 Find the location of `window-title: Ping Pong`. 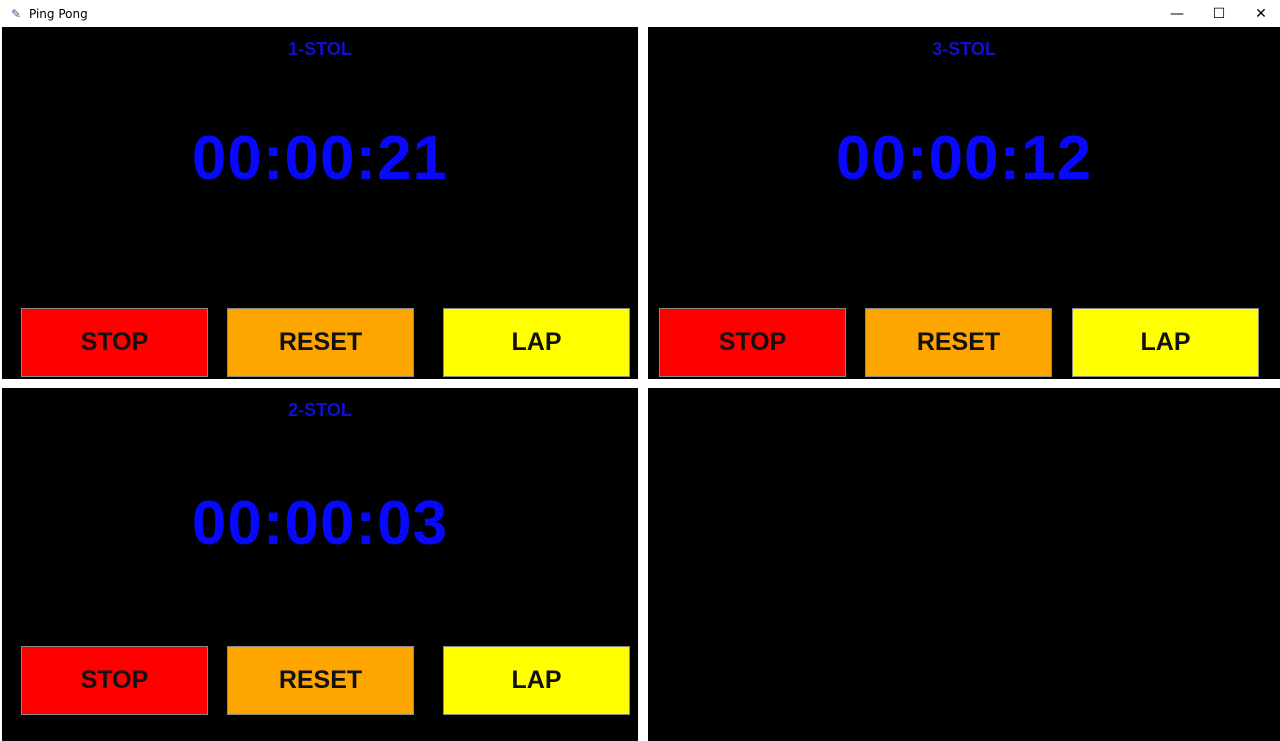

window-title: Ping Pong is located at coordinates (58, 13).